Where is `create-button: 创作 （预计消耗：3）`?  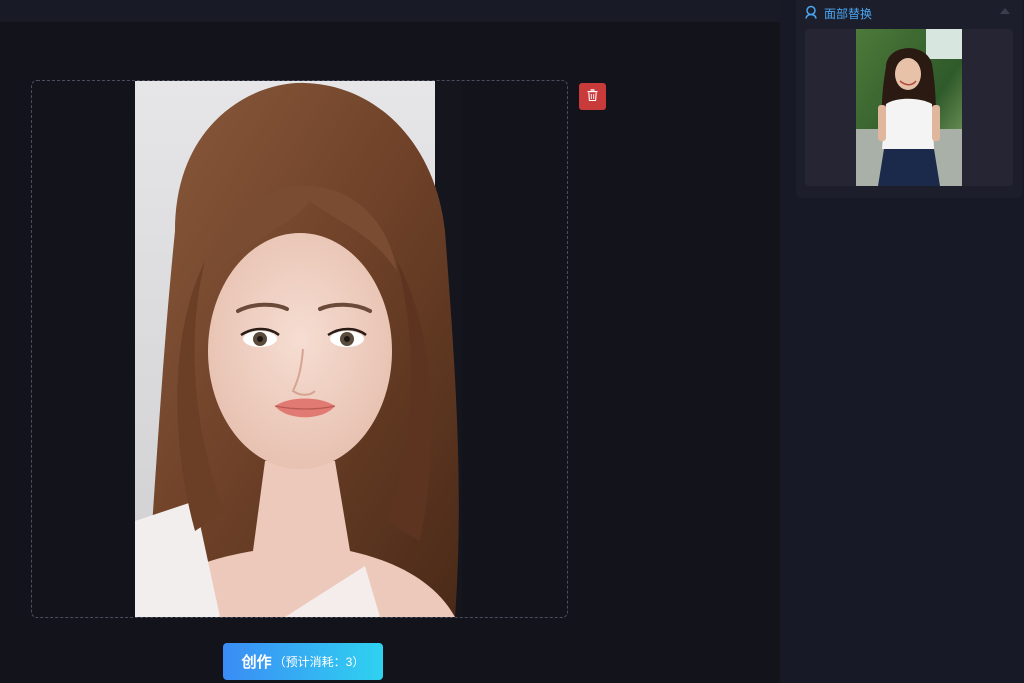
create-button: 创作 （预计消耗：3） is located at coordinates (303, 661).